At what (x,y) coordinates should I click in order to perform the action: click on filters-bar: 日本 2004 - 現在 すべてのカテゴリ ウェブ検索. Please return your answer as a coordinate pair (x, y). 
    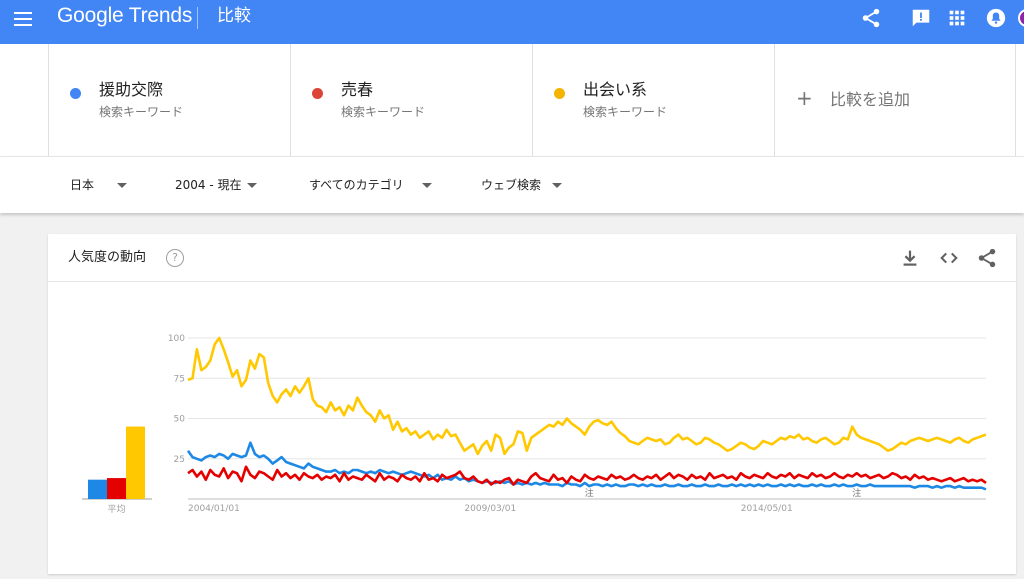
    Looking at the image, I should click on (512, 184).